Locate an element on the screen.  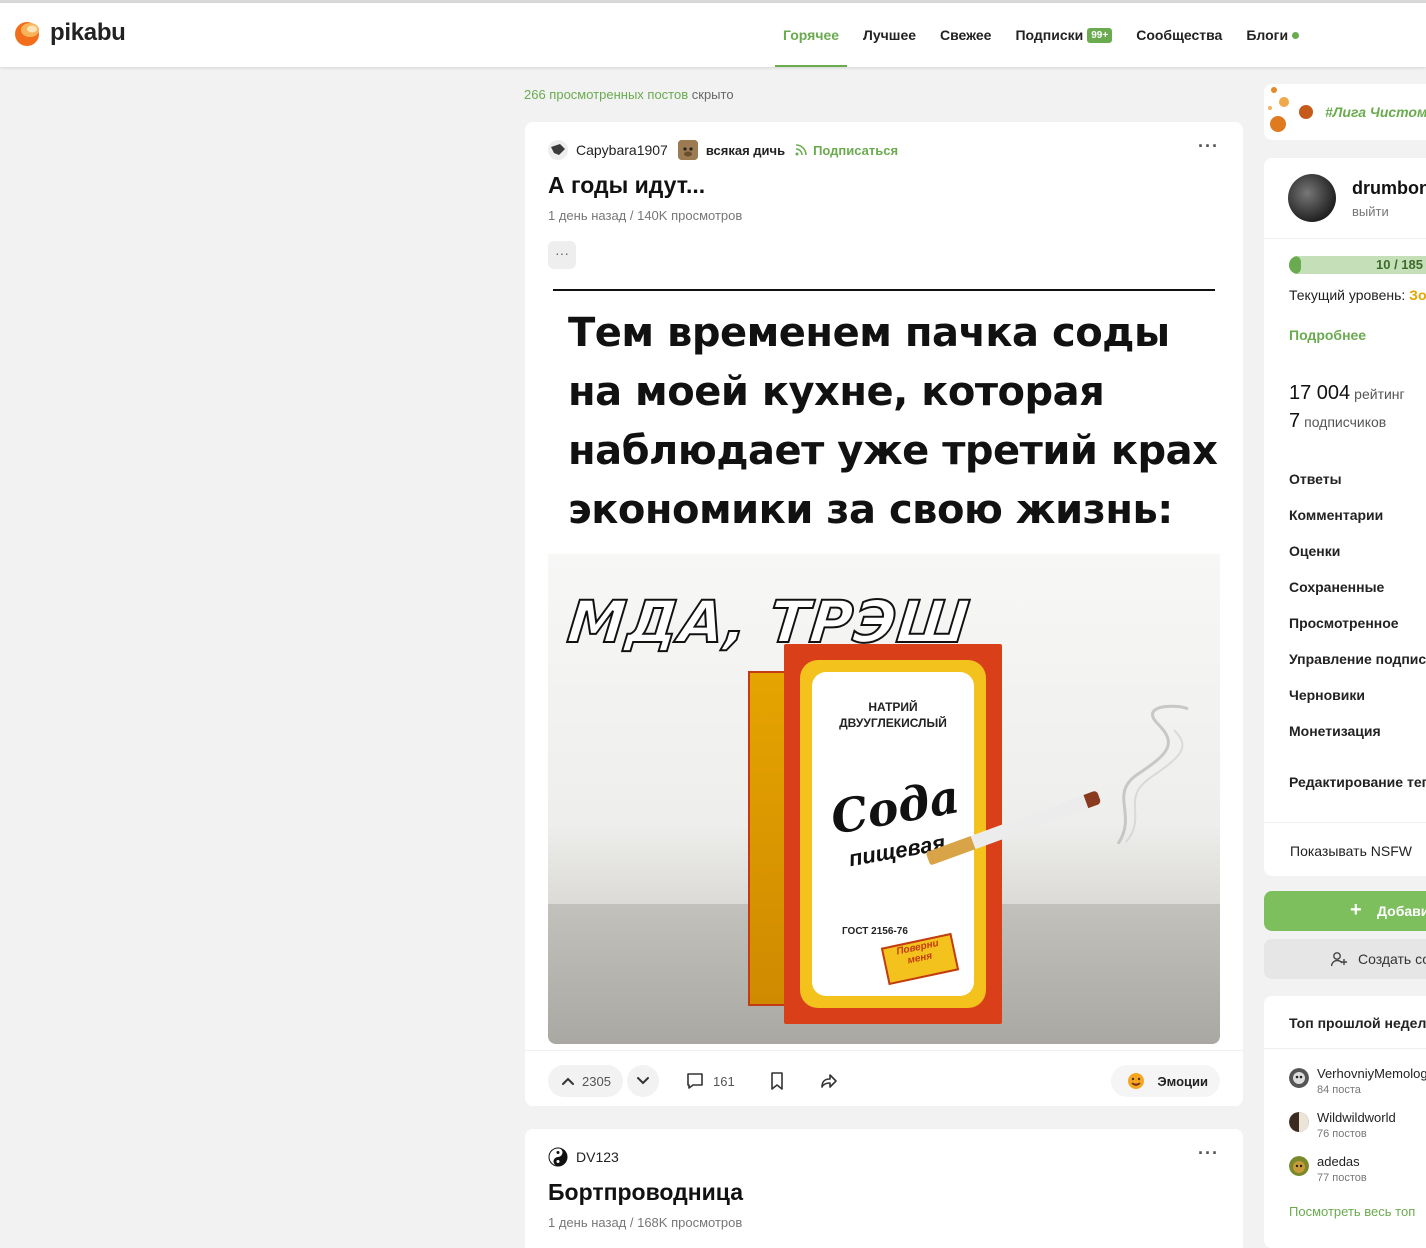
nav-best: Лучшее is located at coordinates (889, 35).